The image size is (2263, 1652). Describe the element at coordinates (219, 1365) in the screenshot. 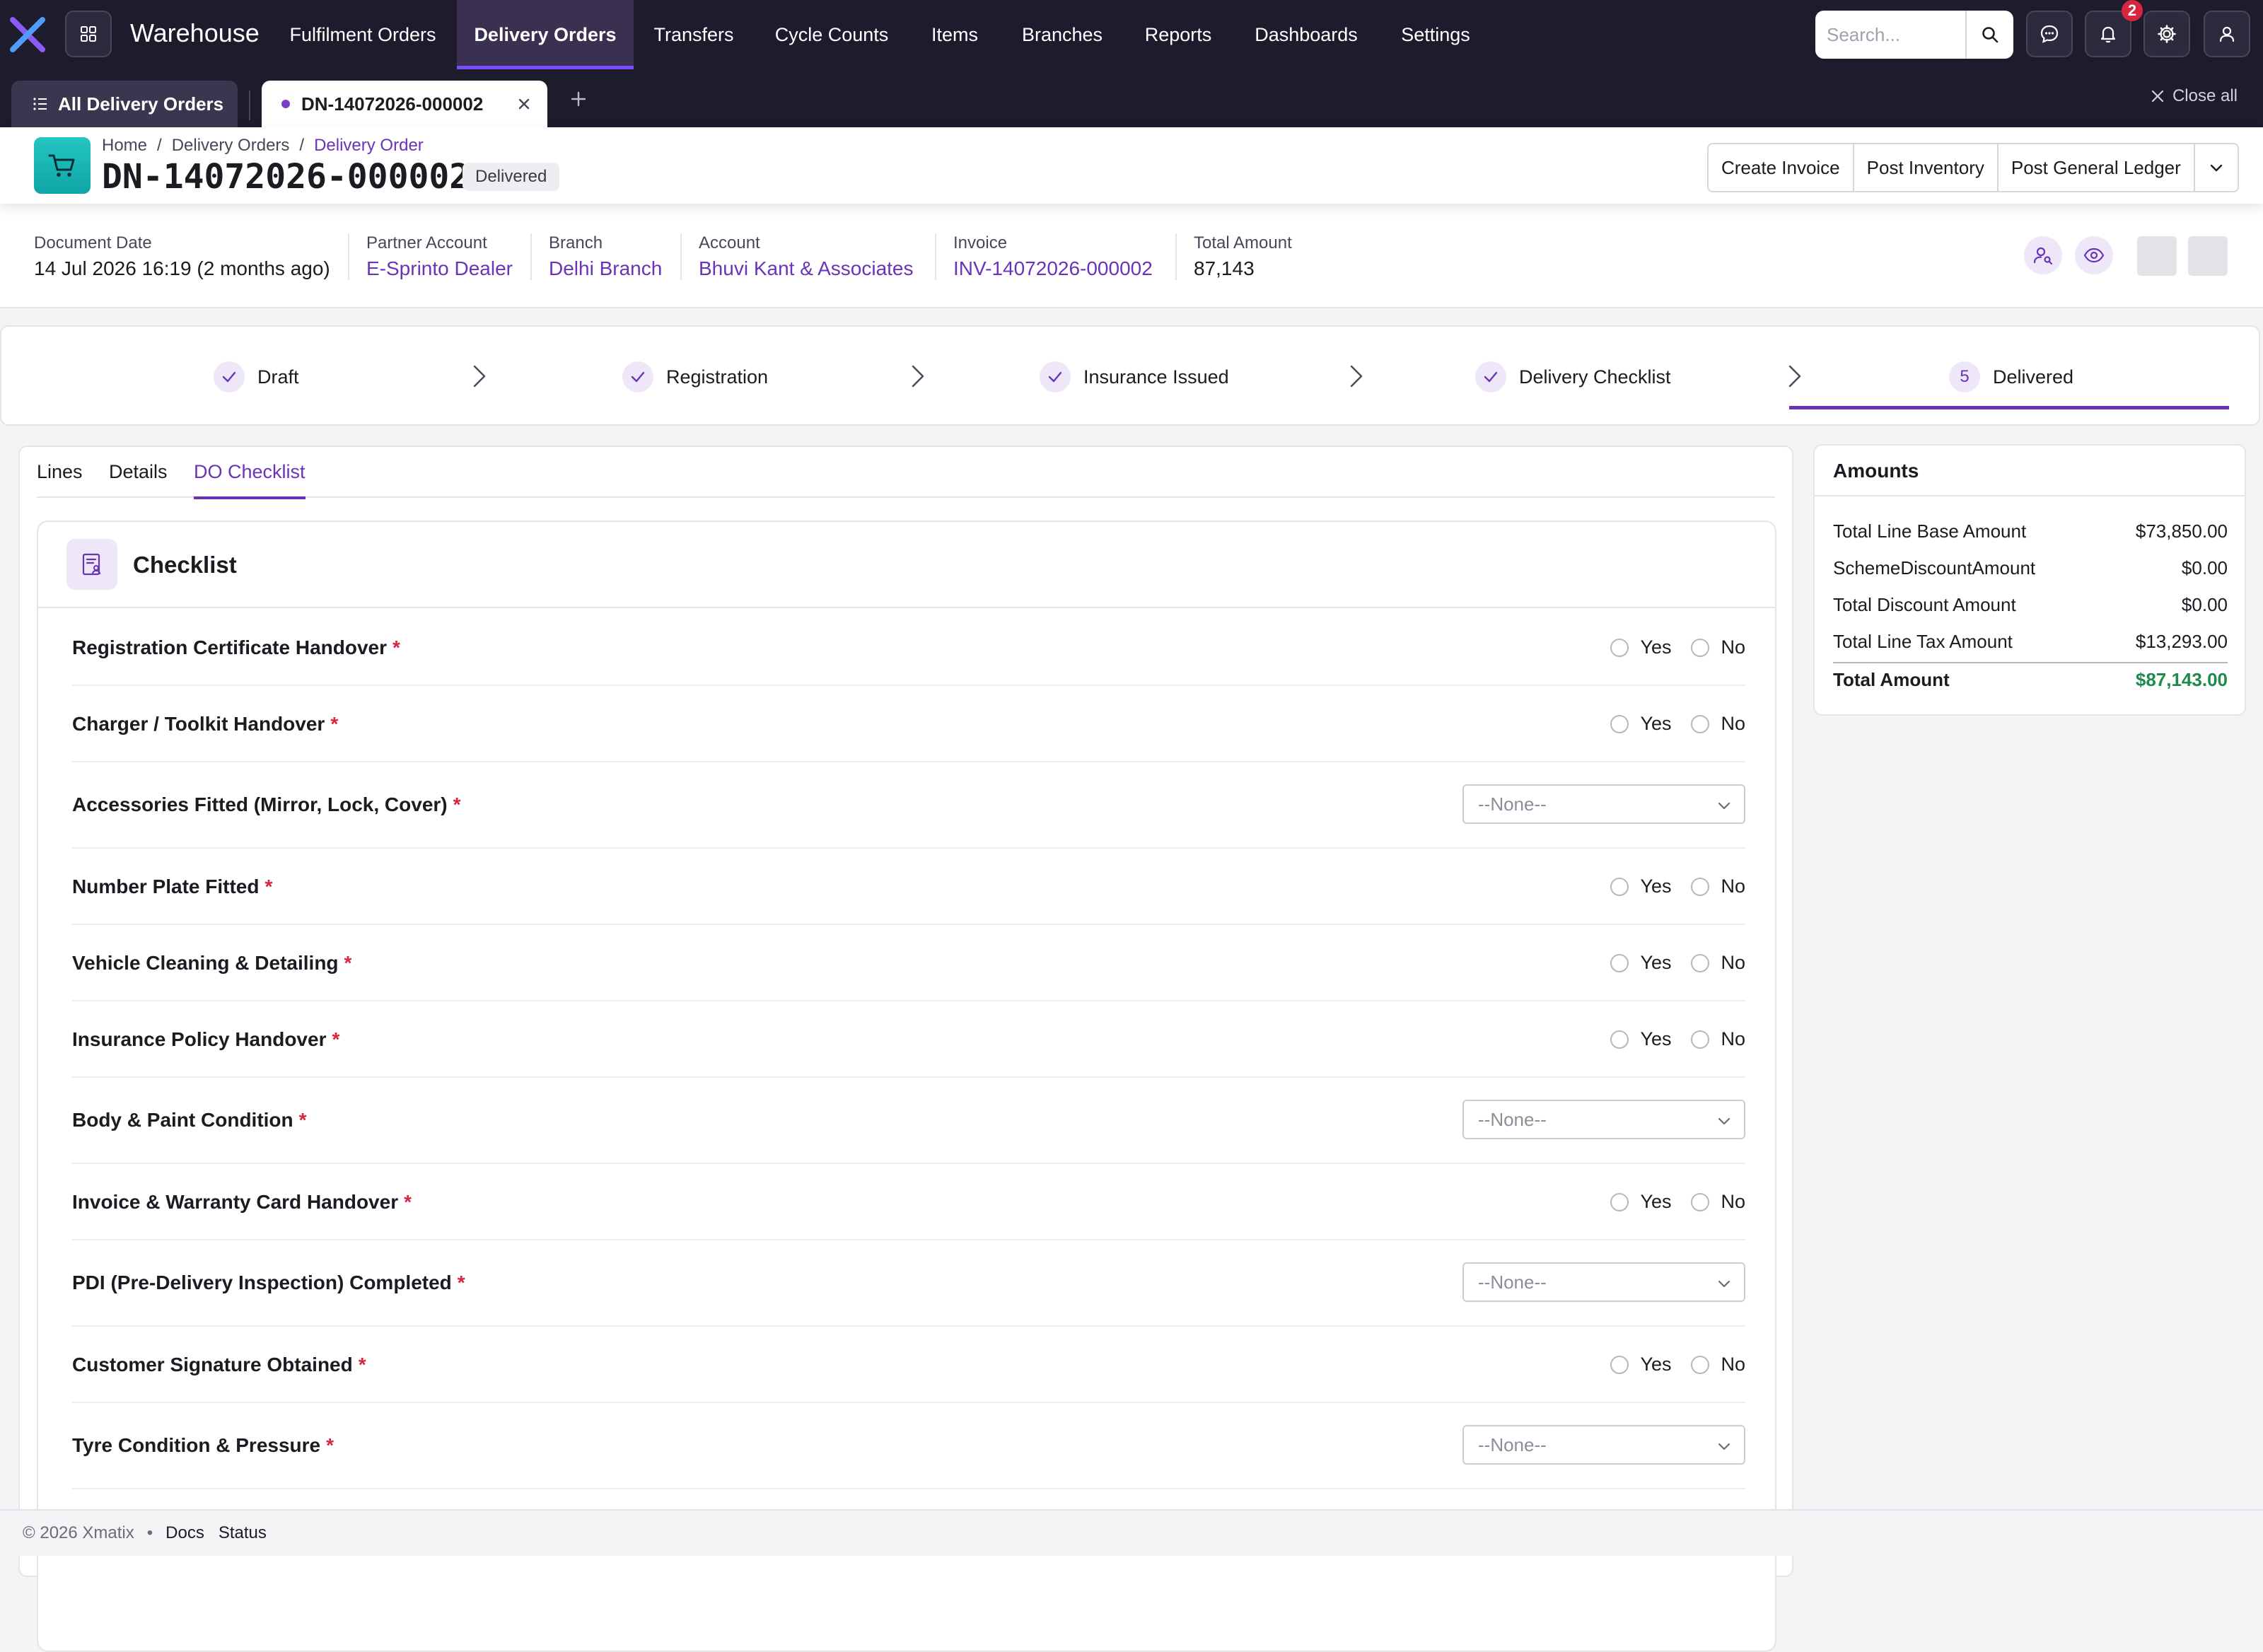

I see `checklist-item-label: Customer Signature Obtained *` at that location.